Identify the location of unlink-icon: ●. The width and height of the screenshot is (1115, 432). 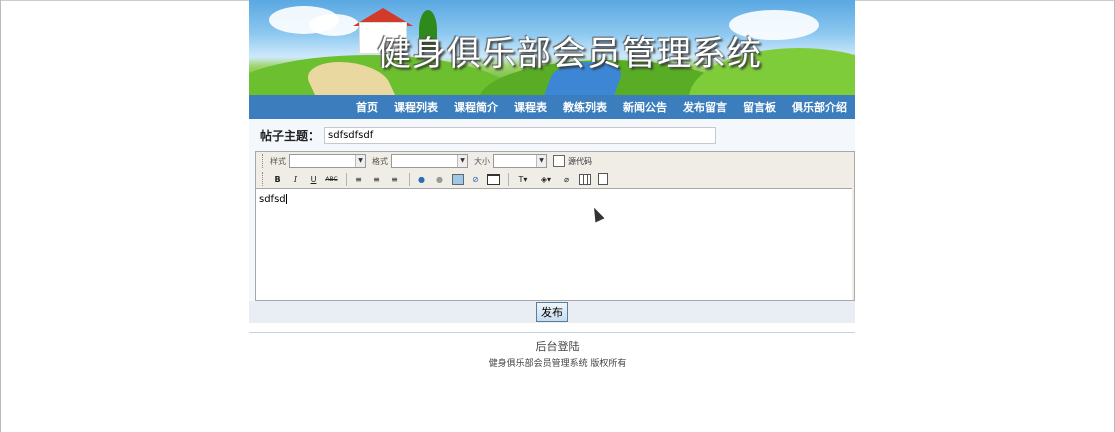
(439, 179).